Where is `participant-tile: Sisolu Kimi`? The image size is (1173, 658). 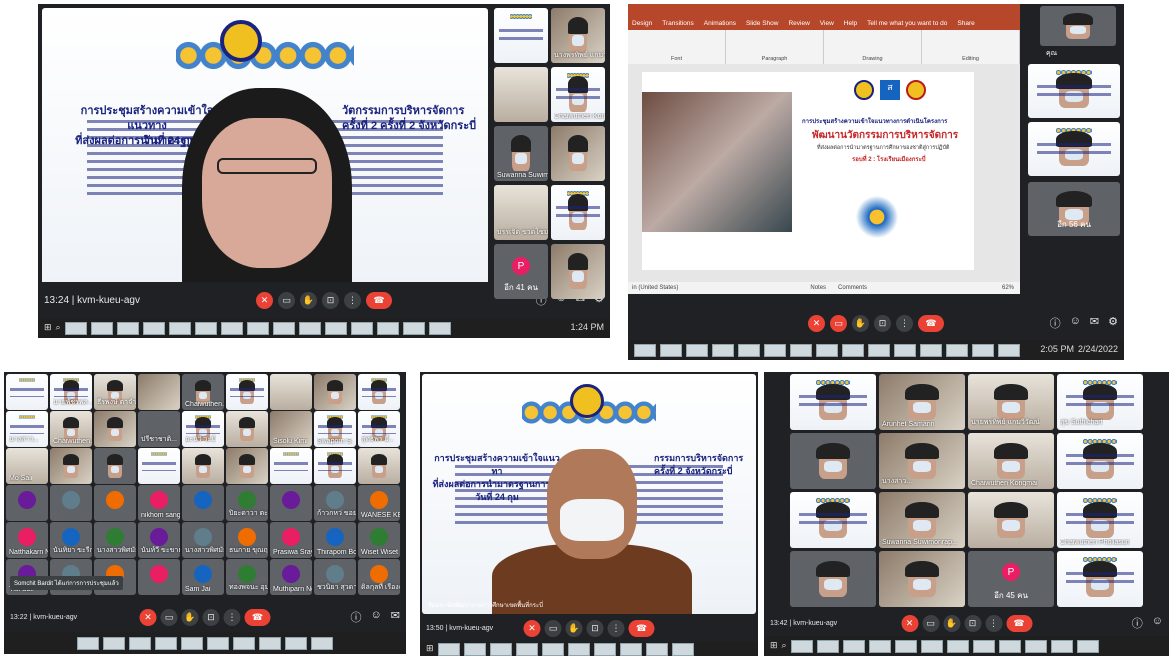
participant-tile: Sisolu Kimi is located at coordinates (291, 429).